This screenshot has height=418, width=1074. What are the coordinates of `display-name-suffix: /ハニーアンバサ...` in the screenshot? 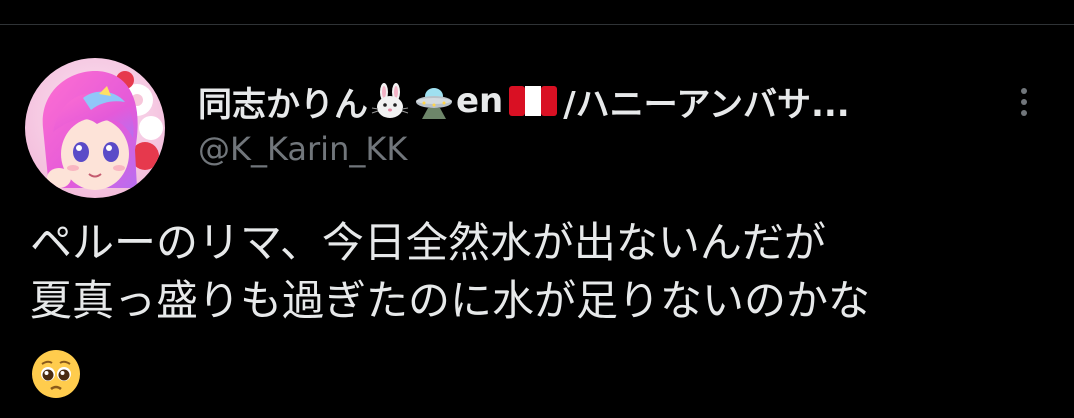 It's located at (706, 101).